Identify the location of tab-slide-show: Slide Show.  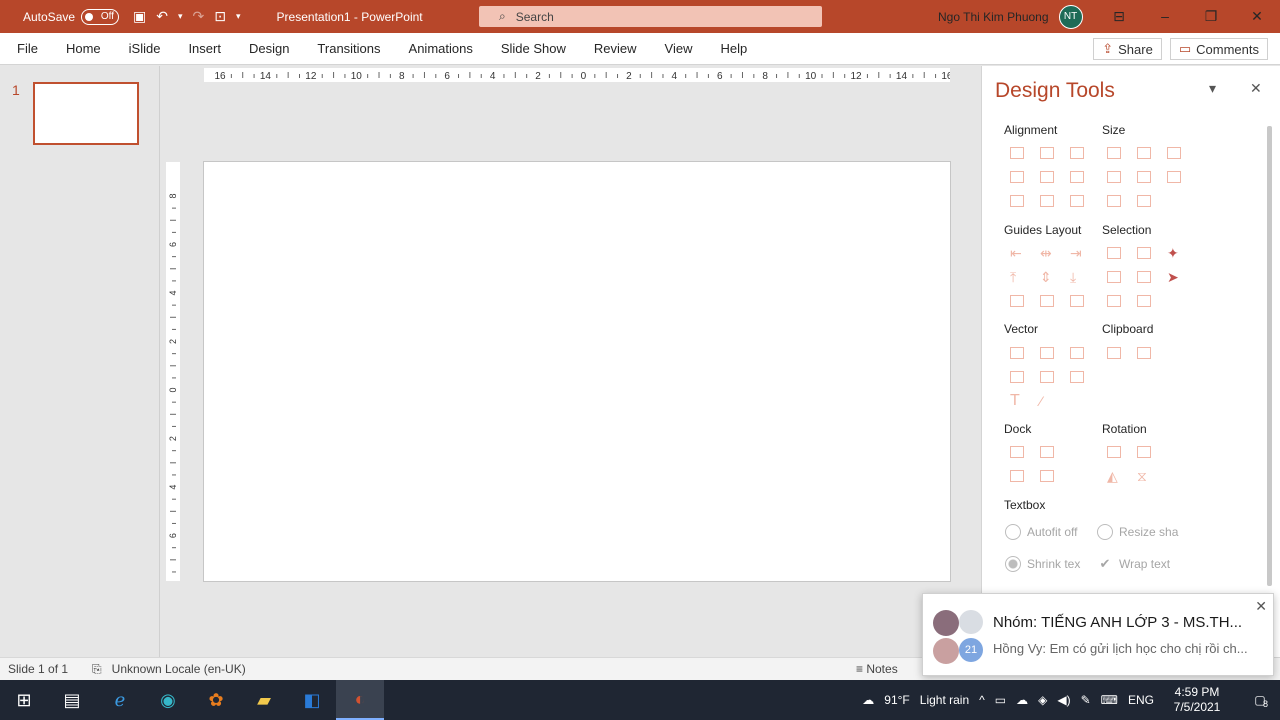
(533, 48).